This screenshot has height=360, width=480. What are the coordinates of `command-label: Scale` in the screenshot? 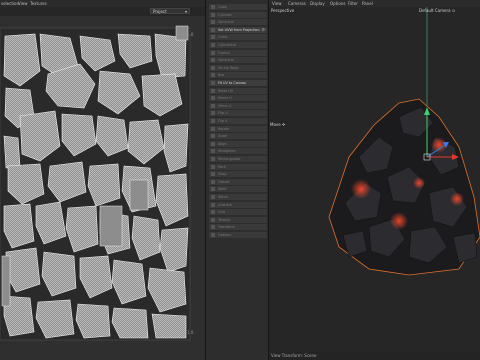 It's located at (223, 136).